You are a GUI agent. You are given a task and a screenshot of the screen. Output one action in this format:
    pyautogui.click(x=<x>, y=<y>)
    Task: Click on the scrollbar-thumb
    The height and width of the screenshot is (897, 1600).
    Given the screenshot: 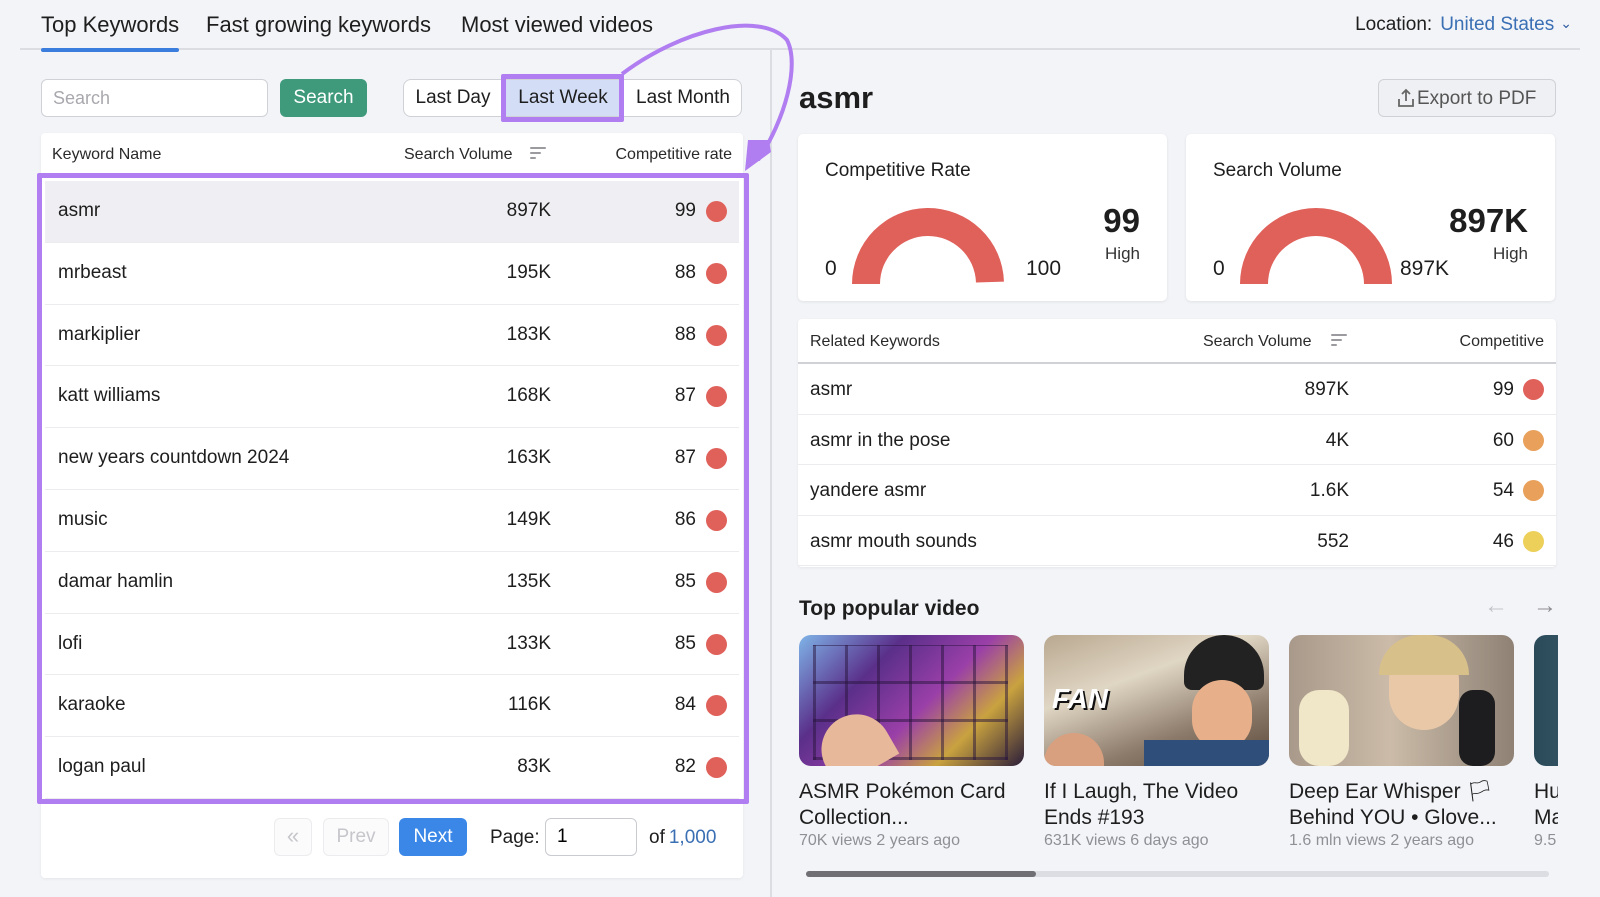 What is the action you would take?
    pyautogui.click(x=921, y=874)
    